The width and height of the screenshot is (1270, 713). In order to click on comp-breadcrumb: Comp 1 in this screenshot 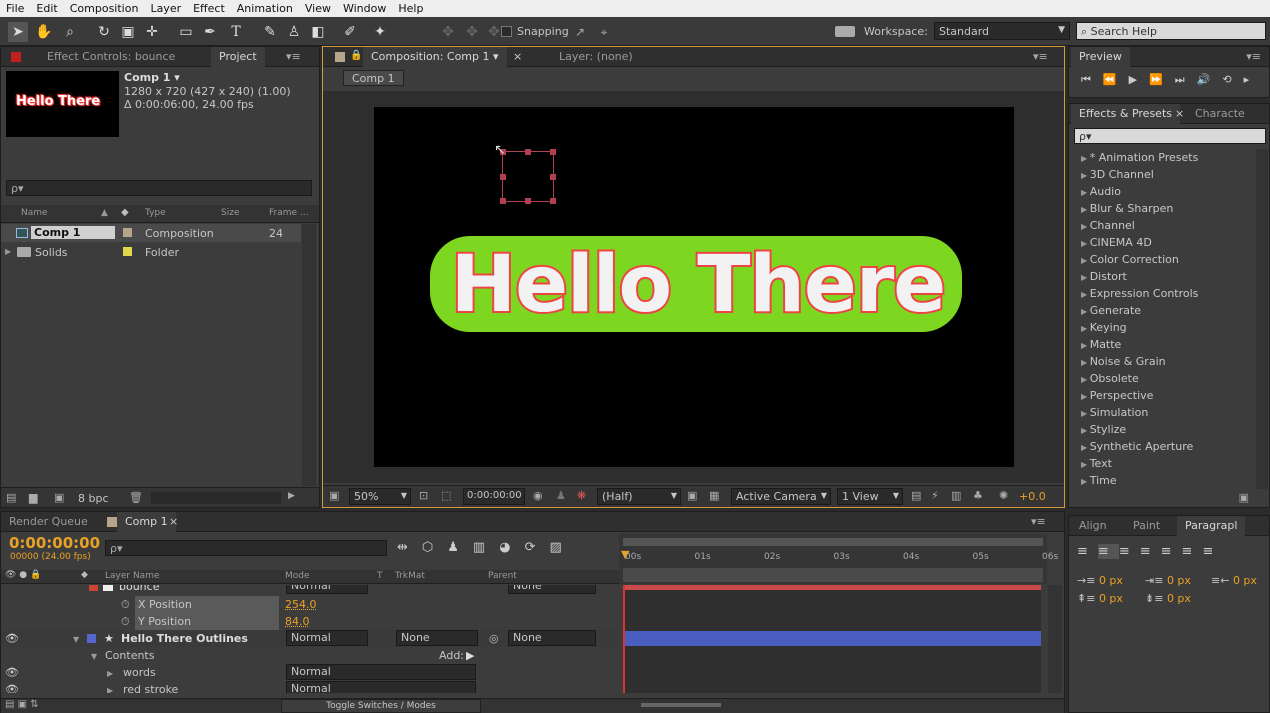, I will do `click(373, 78)`.